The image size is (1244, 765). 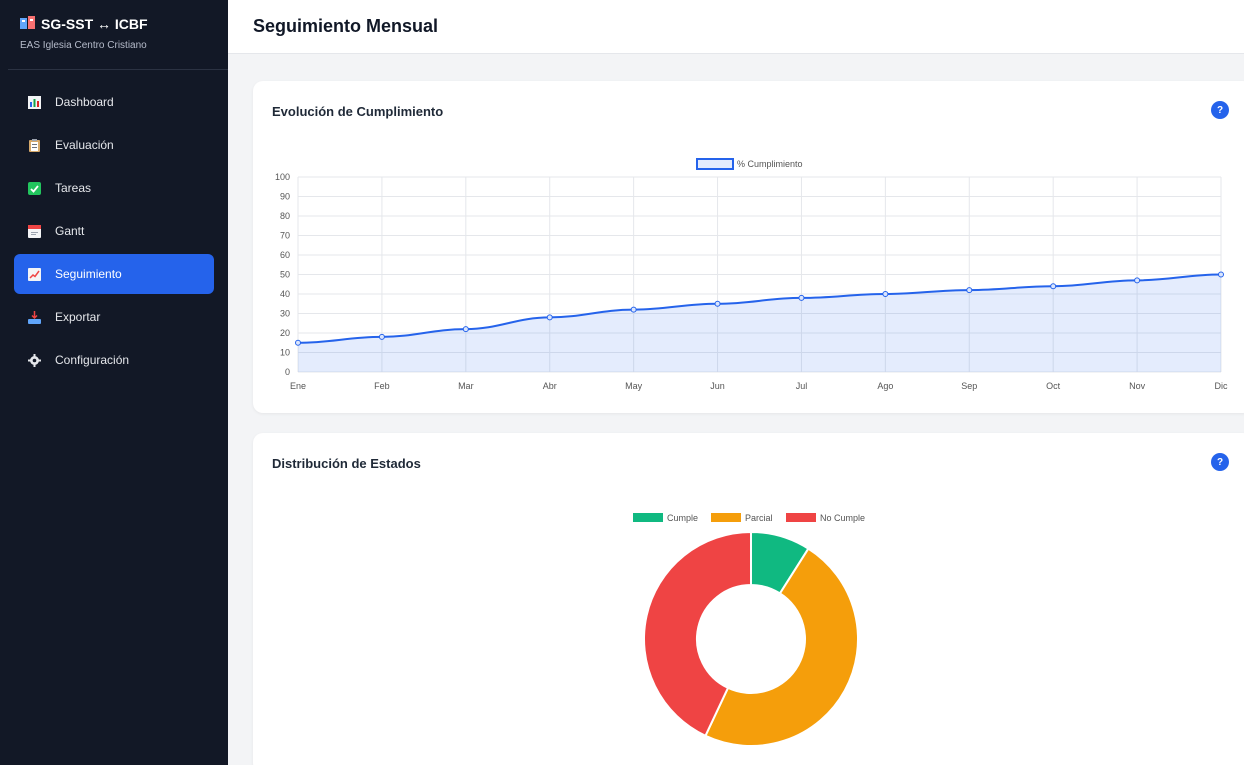 What do you see at coordinates (114, 188) in the screenshot?
I see `sidebar-item-tareas: Tareas` at bounding box center [114, 188].